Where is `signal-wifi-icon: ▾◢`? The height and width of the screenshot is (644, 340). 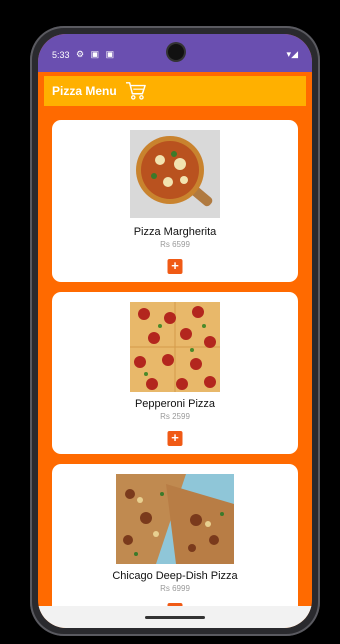
signal-wifi-icon: ▾◢ is located at coordinates (292, 54).